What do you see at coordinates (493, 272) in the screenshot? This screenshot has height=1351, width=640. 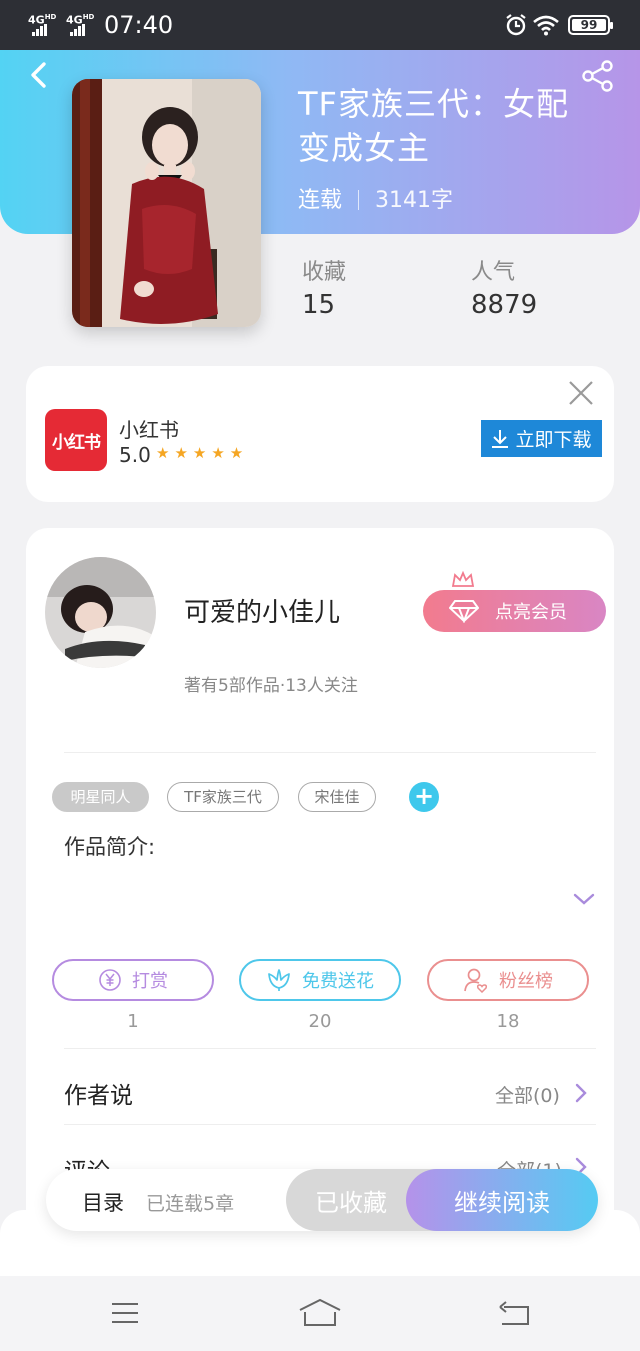 I see `popularity-label: 人气` at bounding box center [493, 272].